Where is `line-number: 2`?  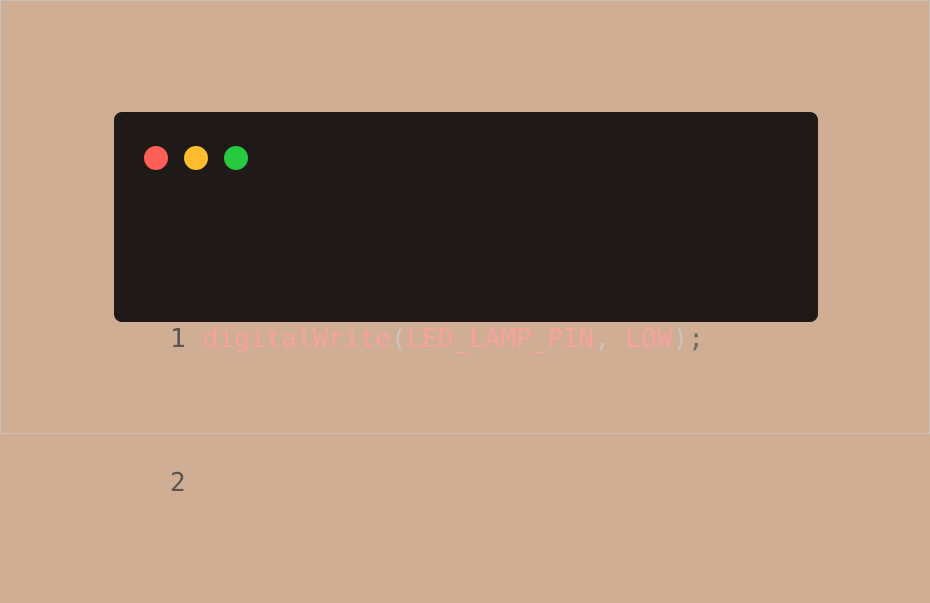 line-number: 2 is located at coordinates (178, 483).